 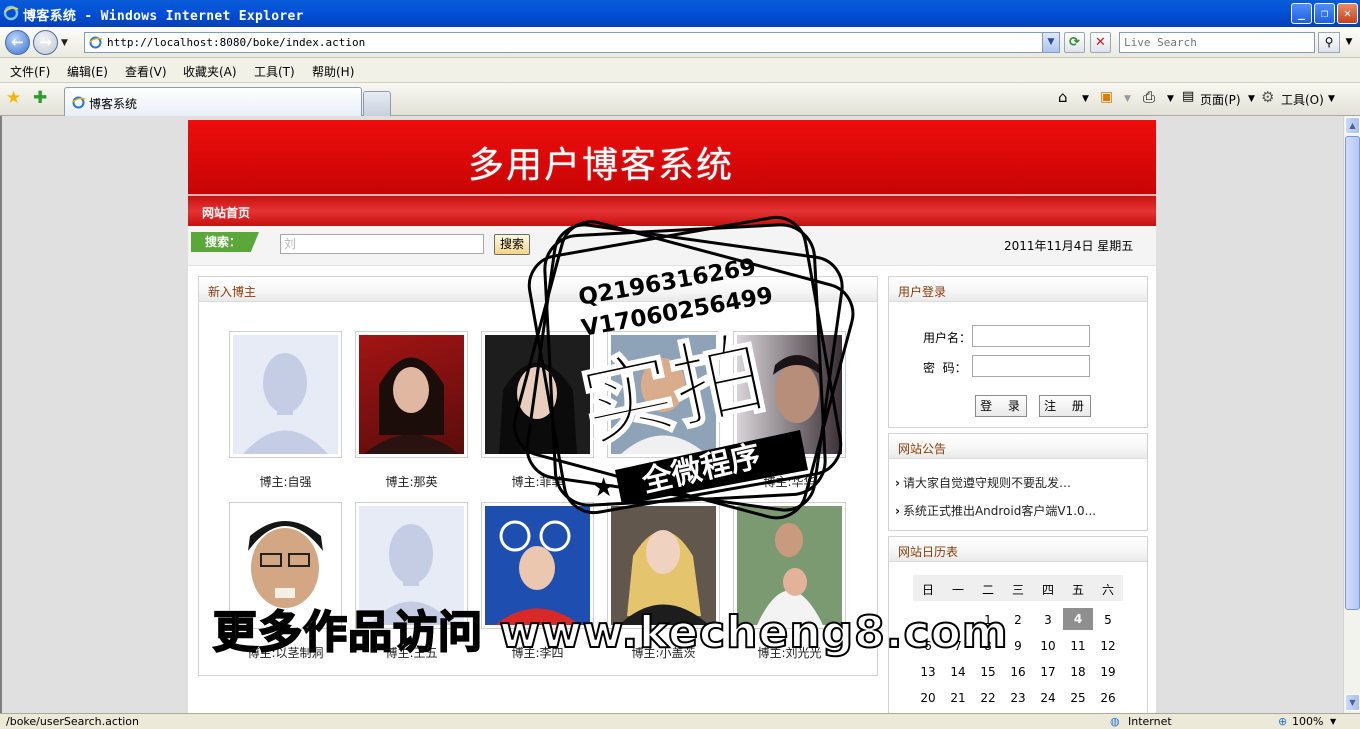 I want to click on password-input, so click(x=1031, y=366).